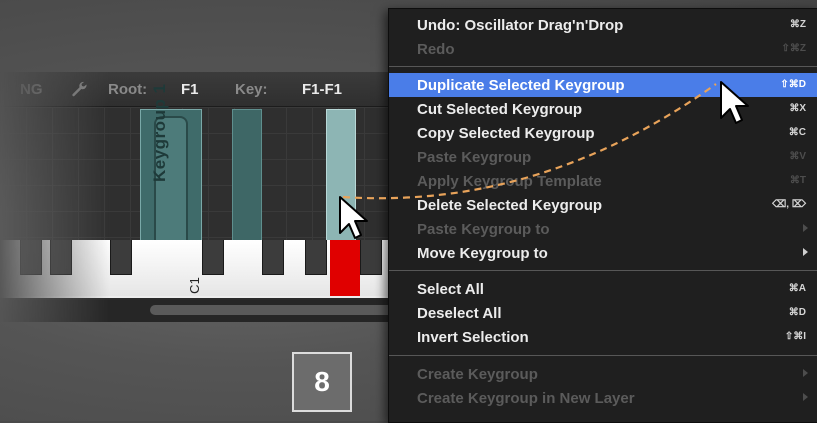  Describe the element at coordinates (165, 268) in the screenshot. I see `white-key` at that location.